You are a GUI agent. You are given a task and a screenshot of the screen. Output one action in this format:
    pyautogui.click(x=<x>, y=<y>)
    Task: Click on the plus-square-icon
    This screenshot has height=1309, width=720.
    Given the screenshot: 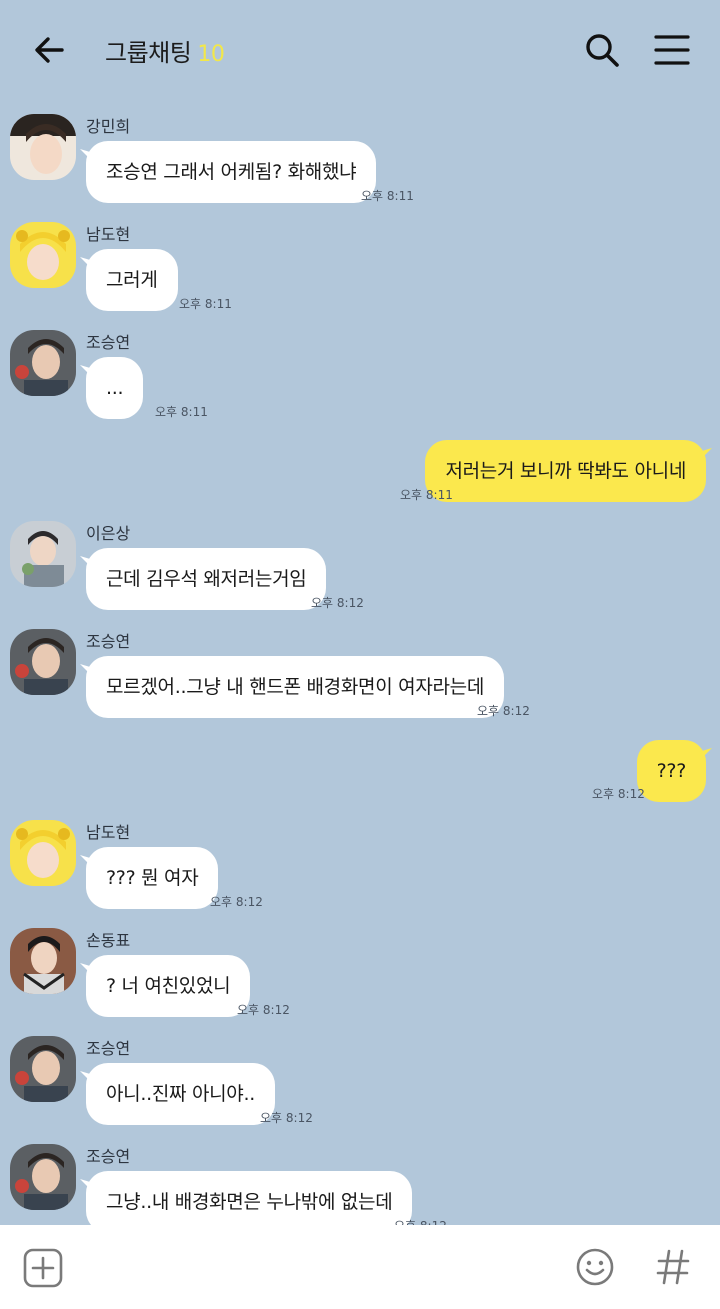 What is the action you would take?
    pyautogui.click(x=43, y=1268)
    